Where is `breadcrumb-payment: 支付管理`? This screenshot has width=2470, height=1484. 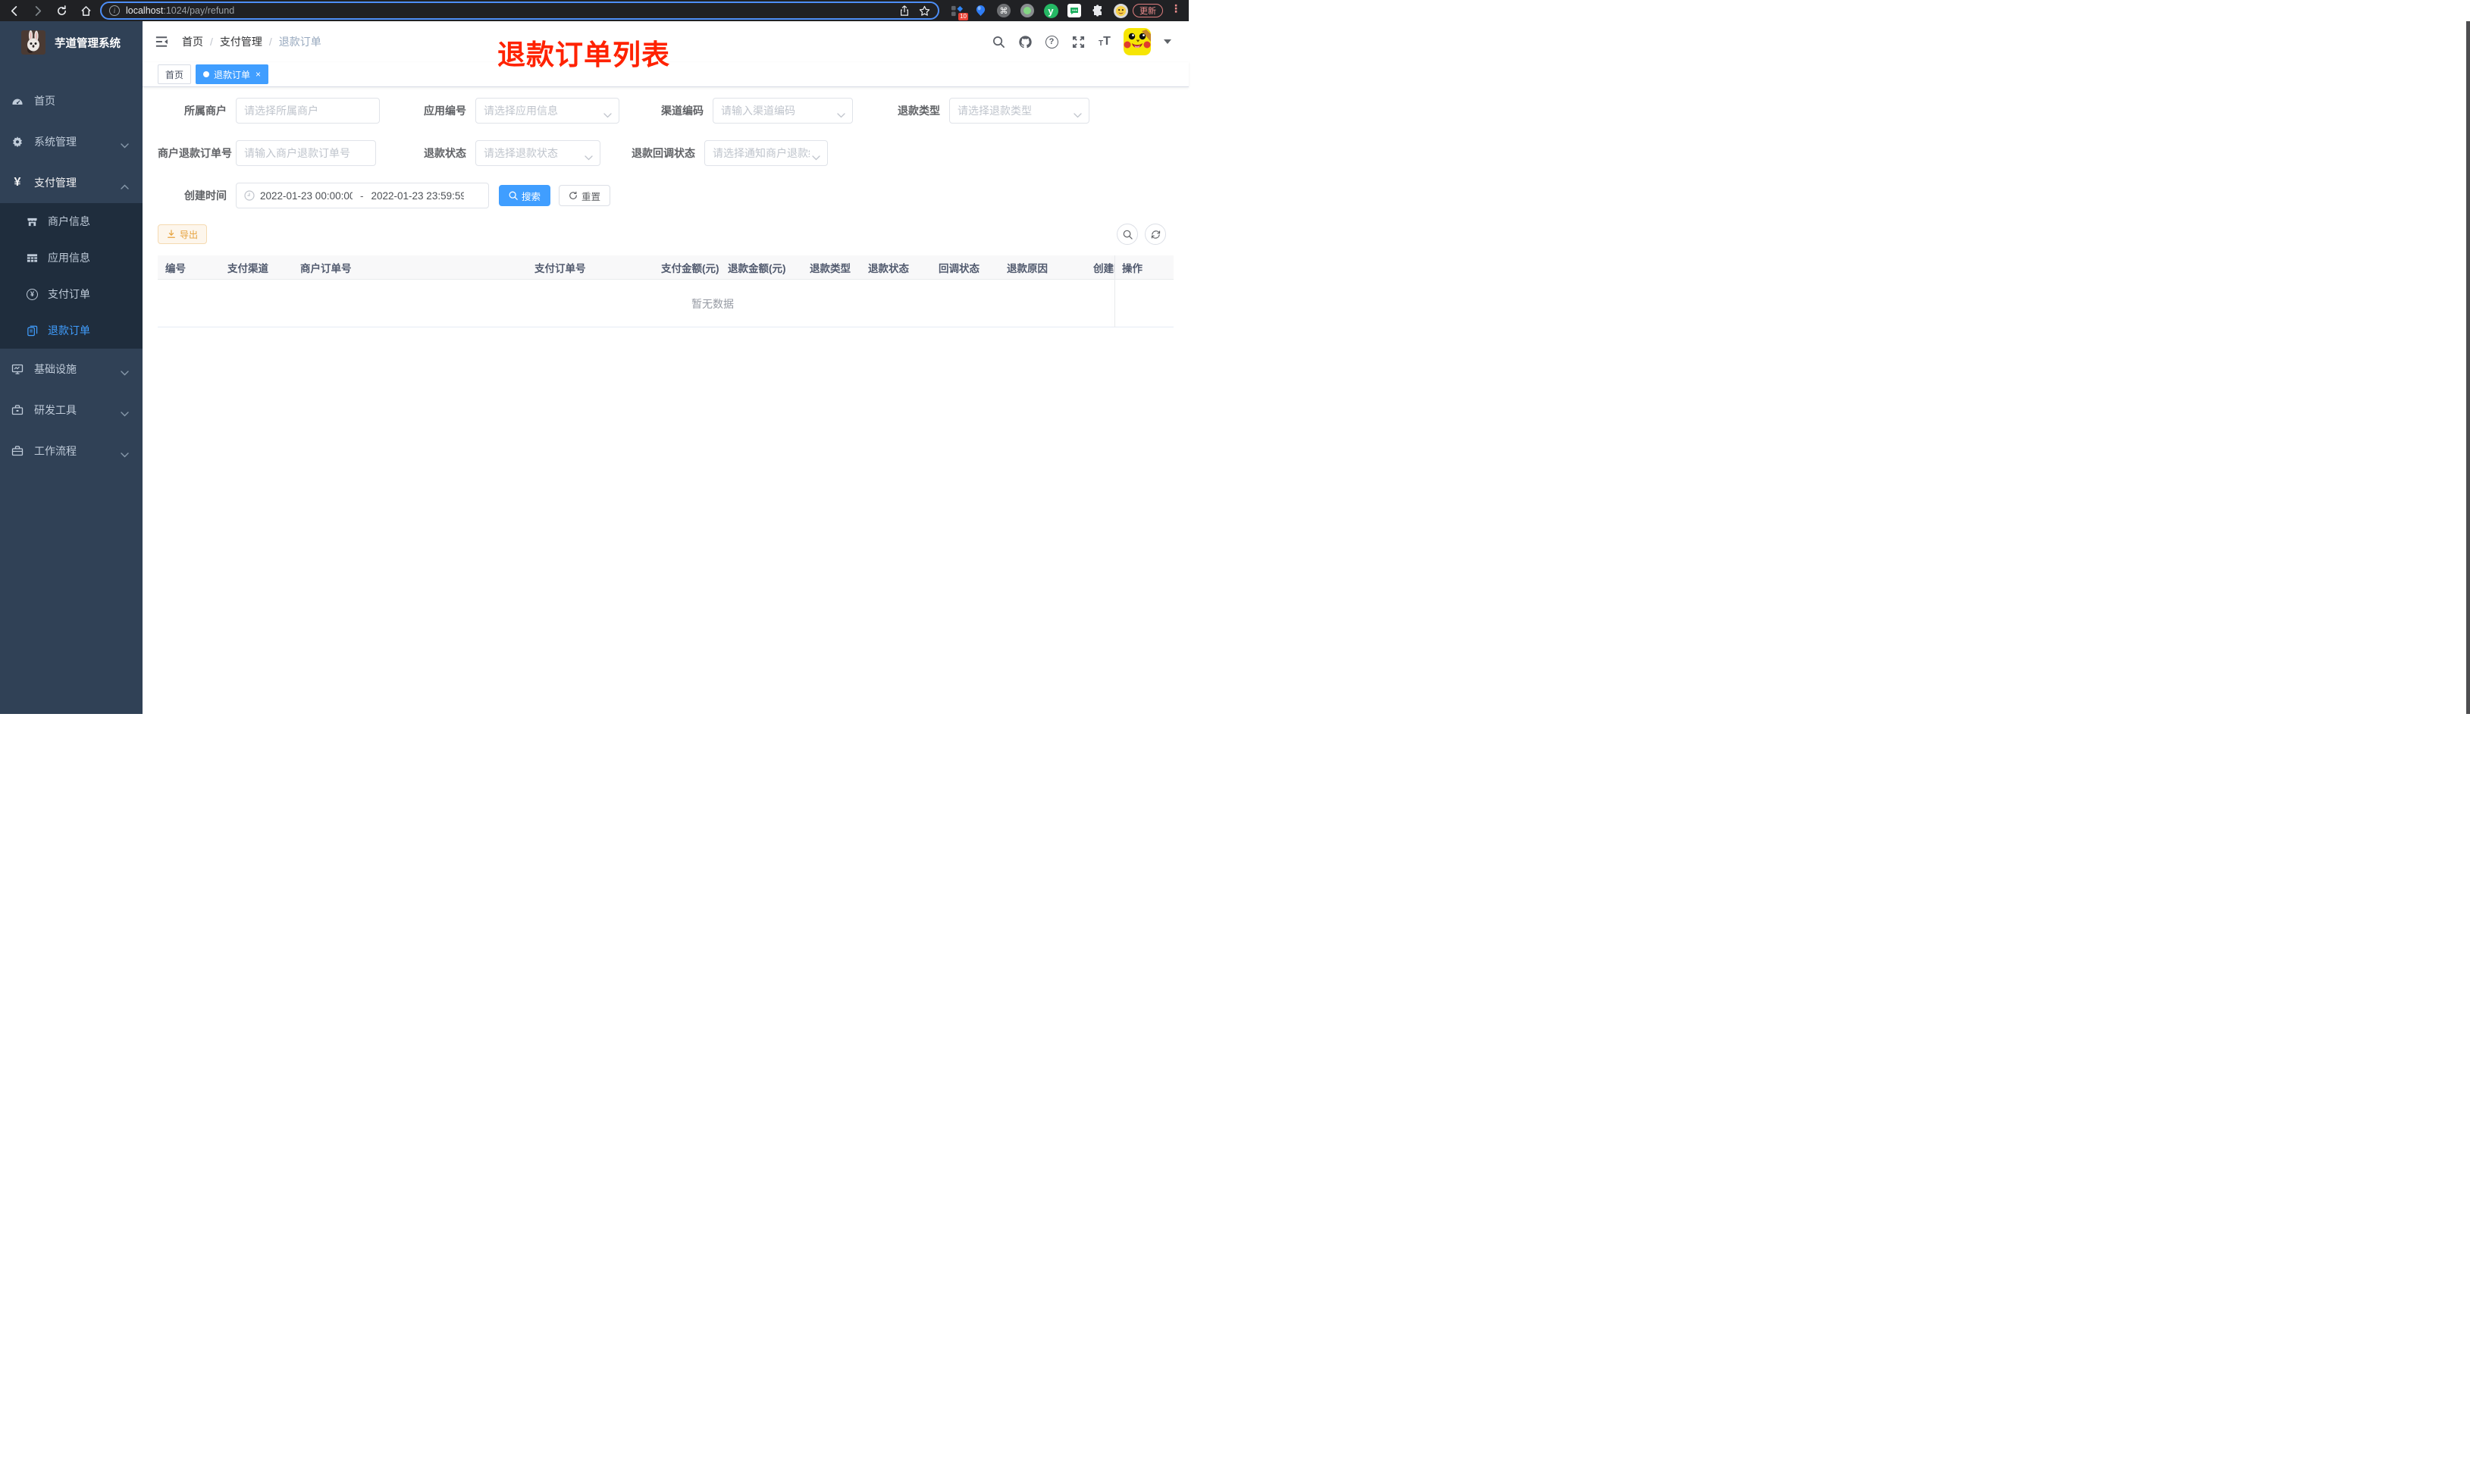
breadcrumb-payment: 支付管理 is located at coordinates (241, 41).